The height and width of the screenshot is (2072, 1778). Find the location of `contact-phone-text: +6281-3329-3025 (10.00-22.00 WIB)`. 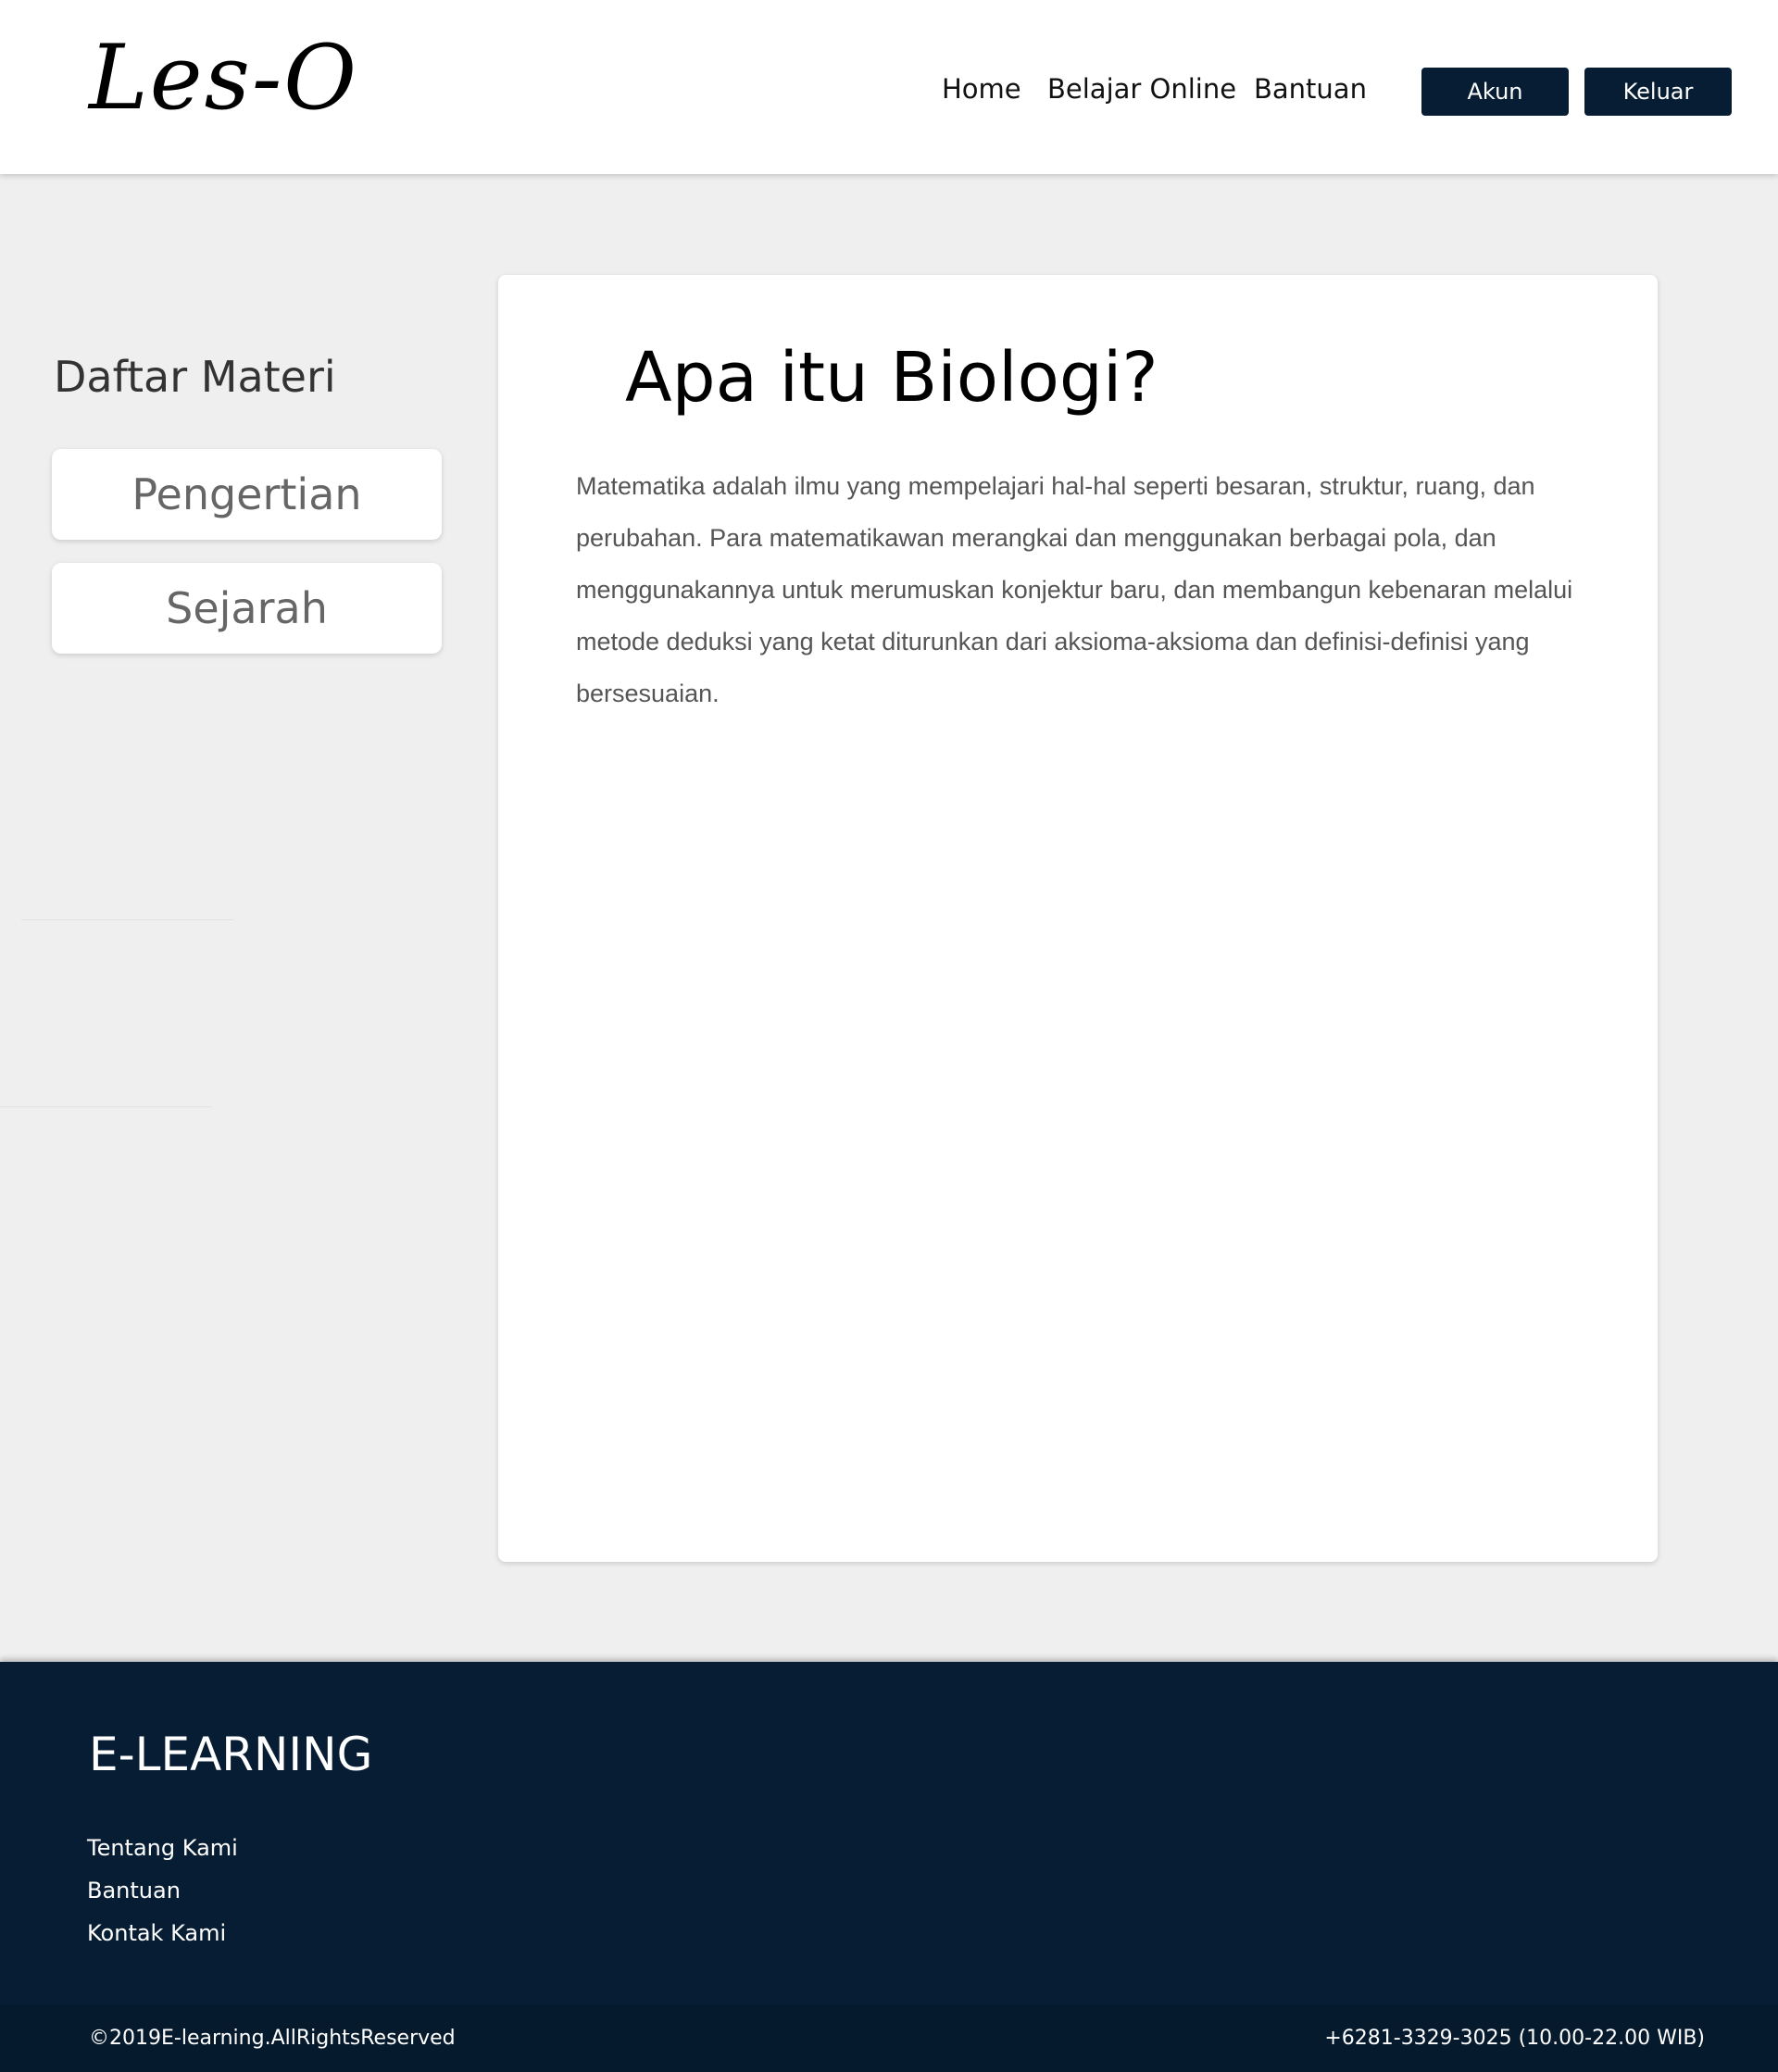

contact-phone-text: +6281-3329-3025 (10.00-22.00 WIB) is located at coordinates (1514, 2038).